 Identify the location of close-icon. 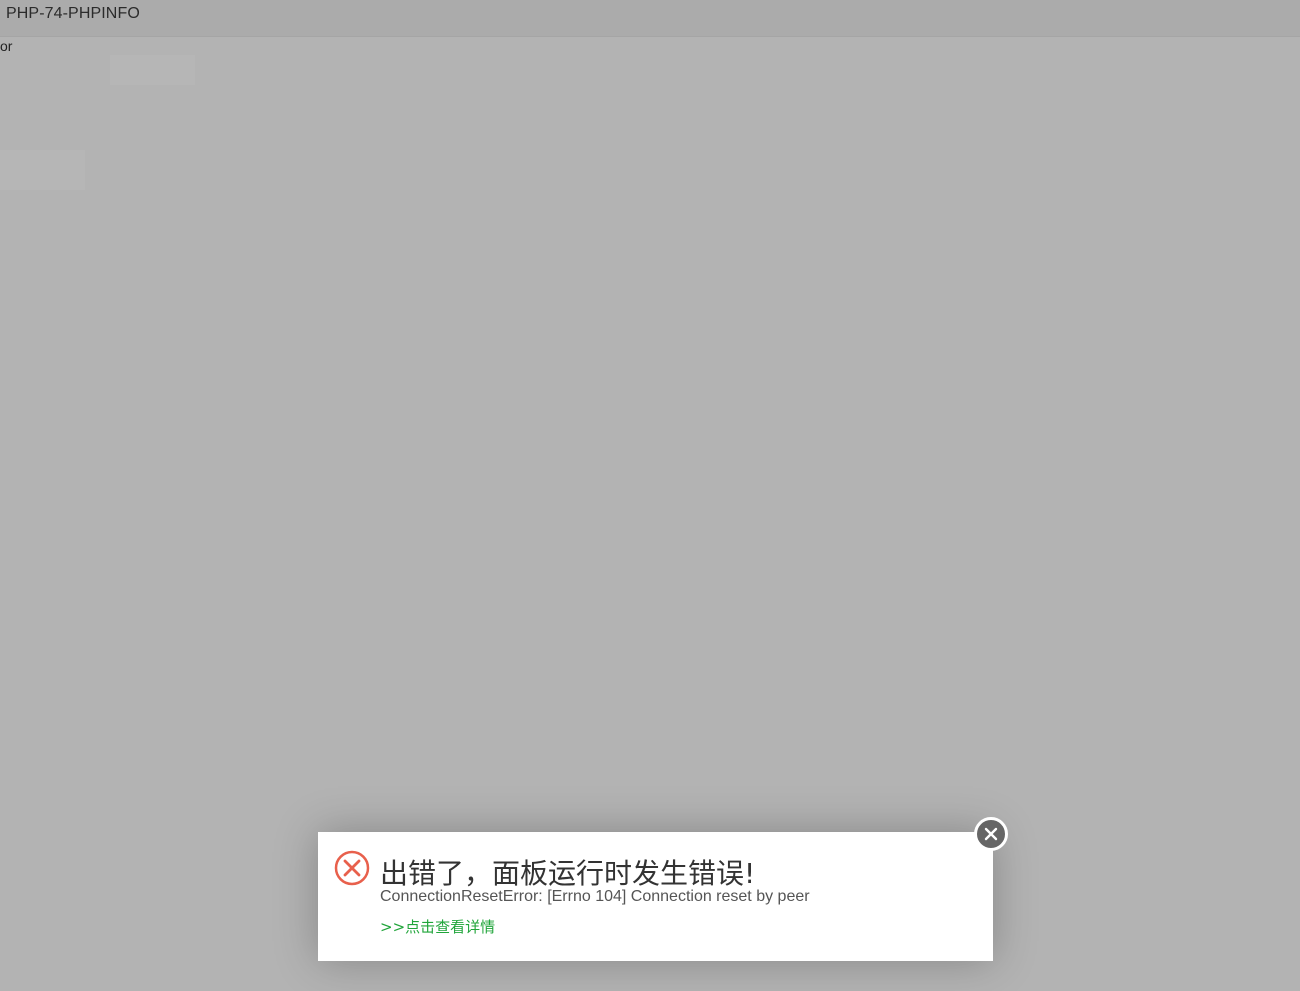
(991, 834).